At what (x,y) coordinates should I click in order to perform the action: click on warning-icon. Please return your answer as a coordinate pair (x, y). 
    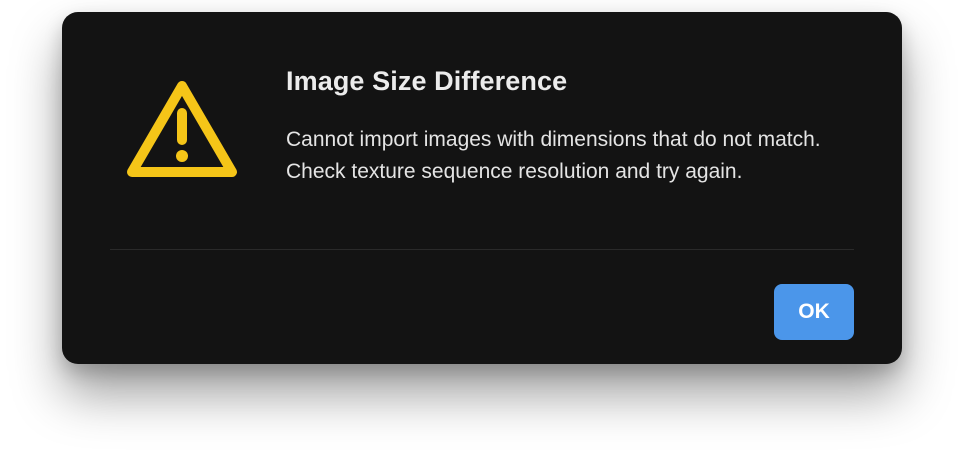
    Looking at the image, I should click on (182, 129).